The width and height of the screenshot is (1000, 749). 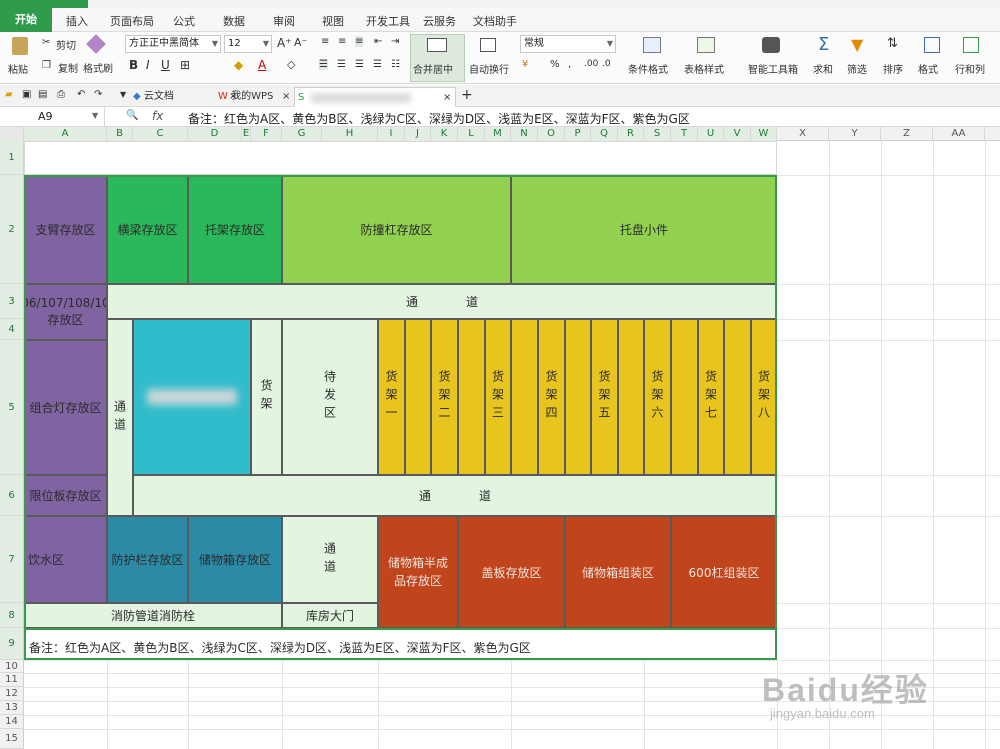 I want to click on column-header: Z, so click(x=907, y=134).